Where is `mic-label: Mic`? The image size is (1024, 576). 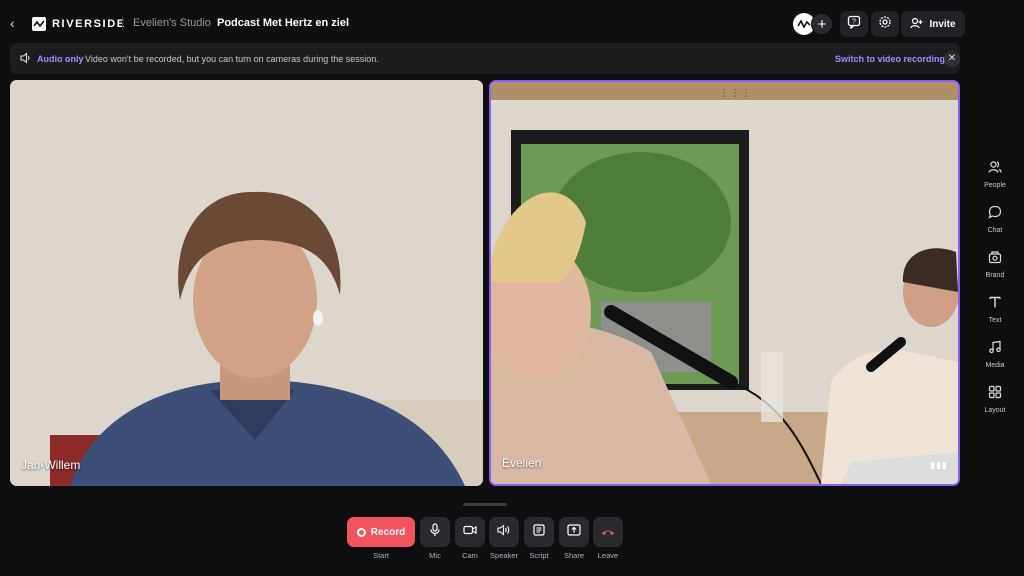
mic-label: Mic is located at coordinates (435, 555).